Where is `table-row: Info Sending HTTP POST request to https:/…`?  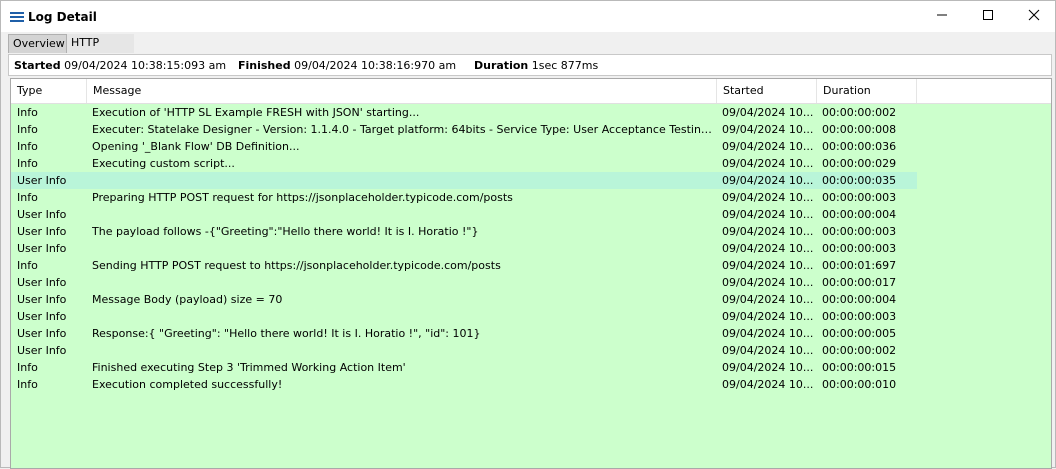
table-row: Info Sending HTTP POST request to https:/… is located at coordinates (531, 265).